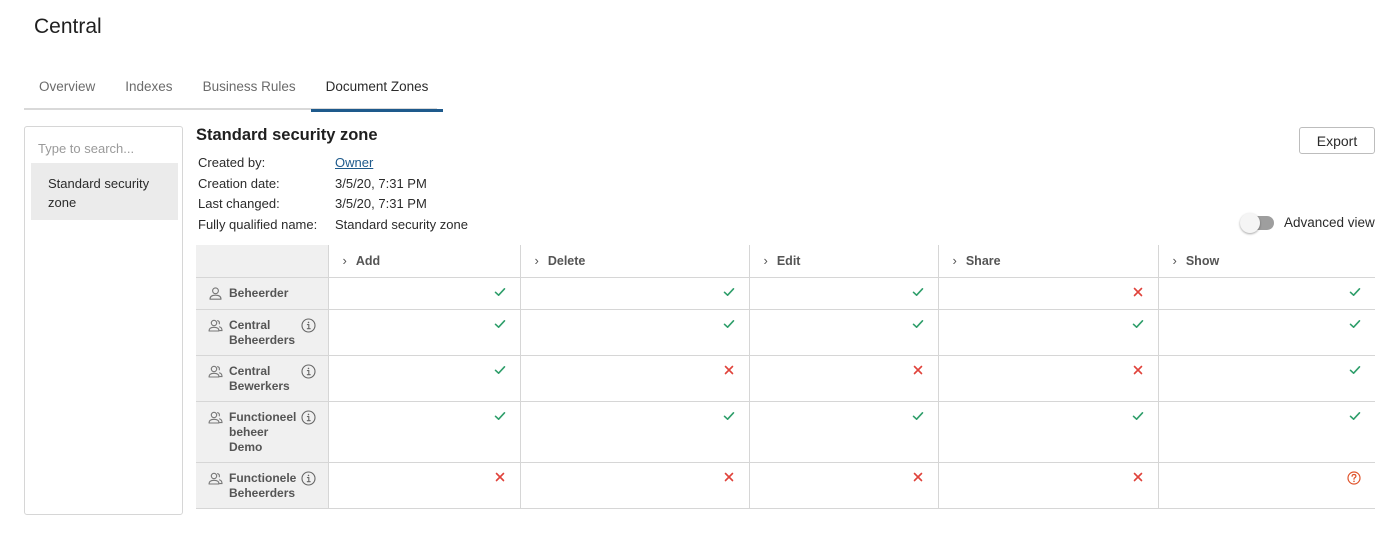  Describe the element at coordinates (67, 90) in the screenshot. I see `tab-overview: Overview` at that location.